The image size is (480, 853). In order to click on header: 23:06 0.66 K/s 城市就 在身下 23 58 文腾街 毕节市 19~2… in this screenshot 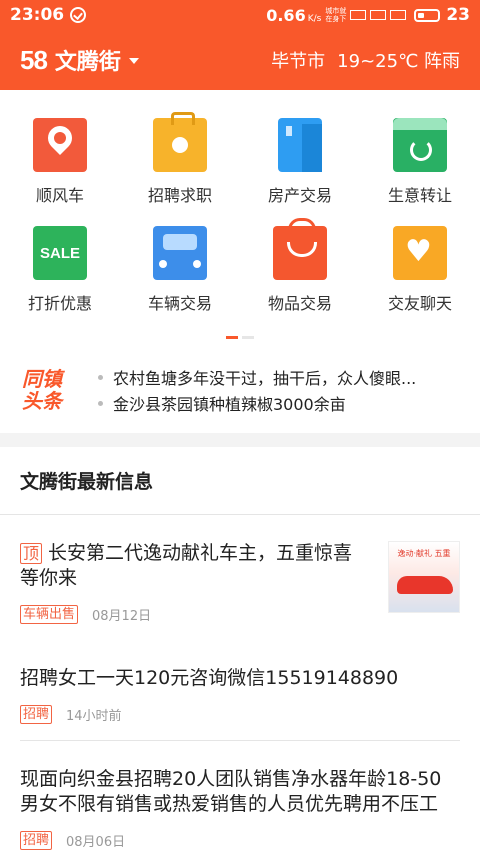, I will do `click(240, 45)`.